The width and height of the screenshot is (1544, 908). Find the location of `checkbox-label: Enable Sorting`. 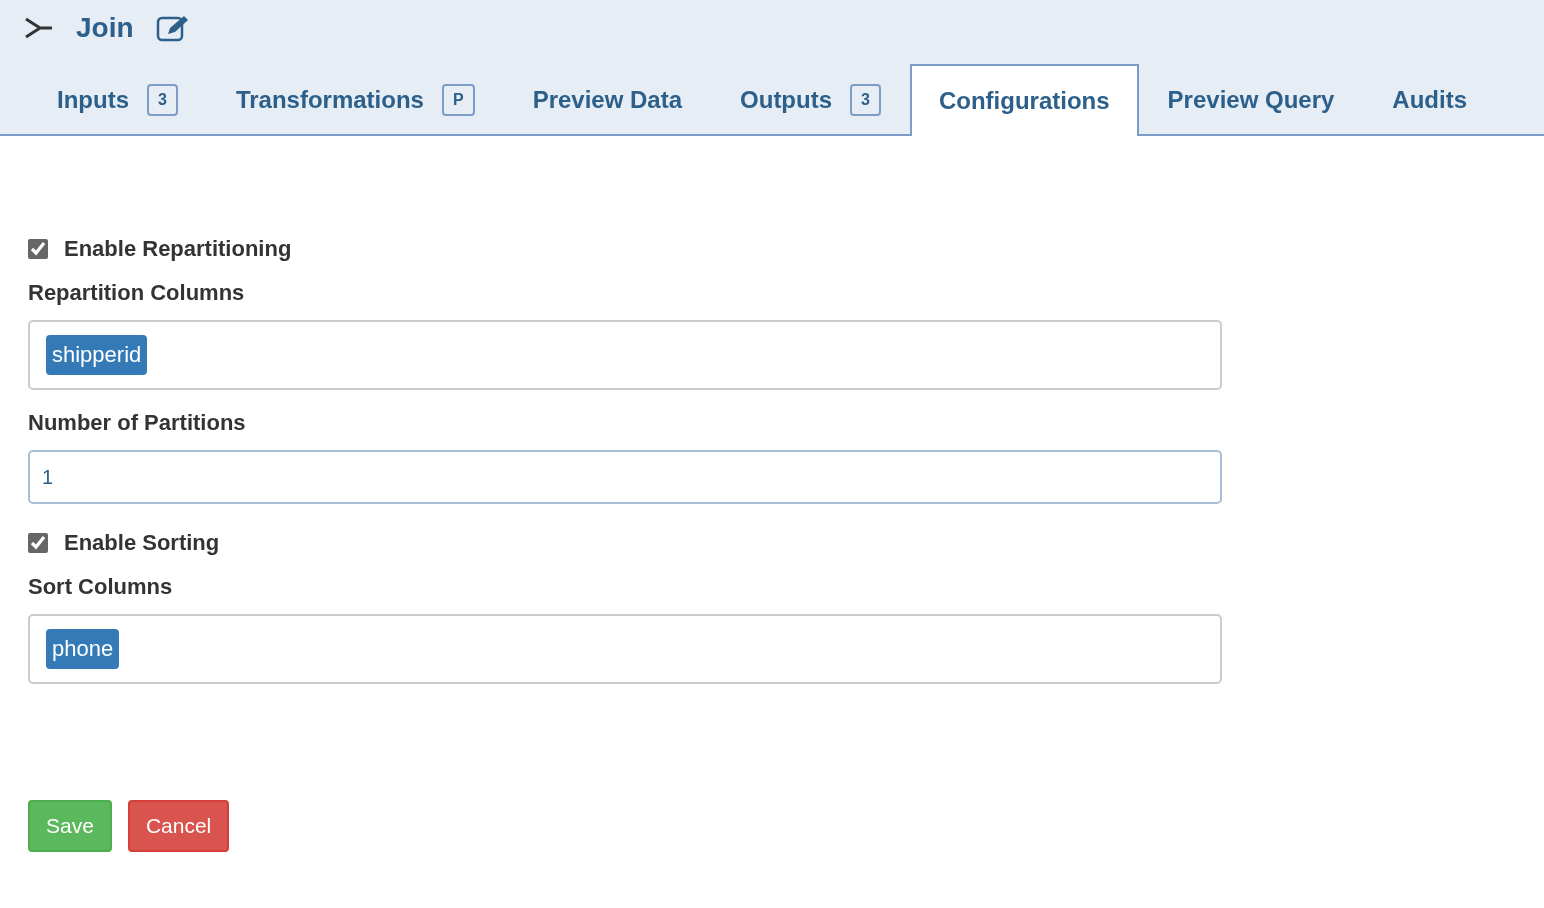

checkbox-label: Enable Sorting is located at coordinates (142, 543).